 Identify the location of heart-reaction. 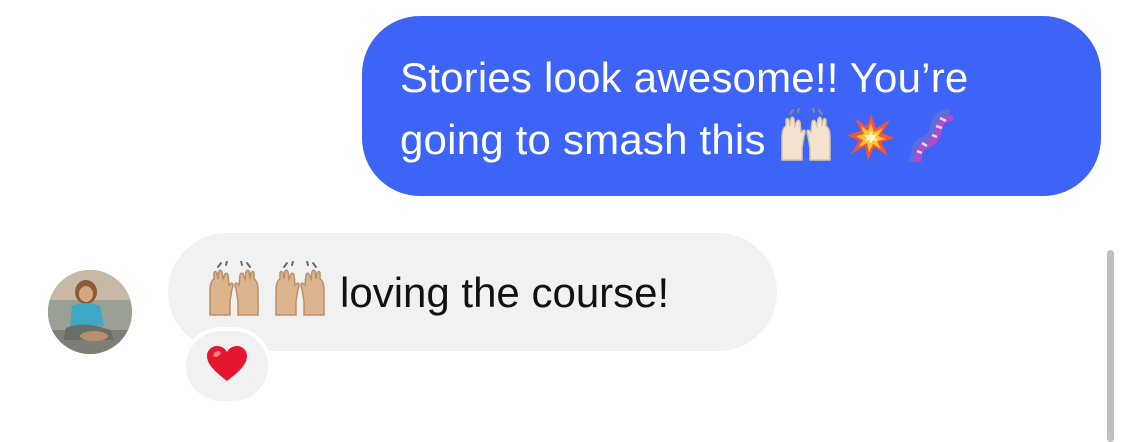
(227, 366).